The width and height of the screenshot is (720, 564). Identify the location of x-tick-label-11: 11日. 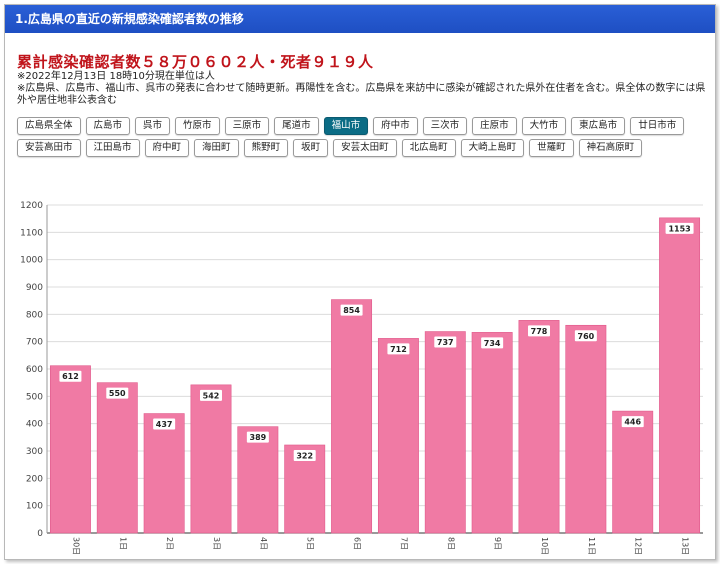
(591, 546).